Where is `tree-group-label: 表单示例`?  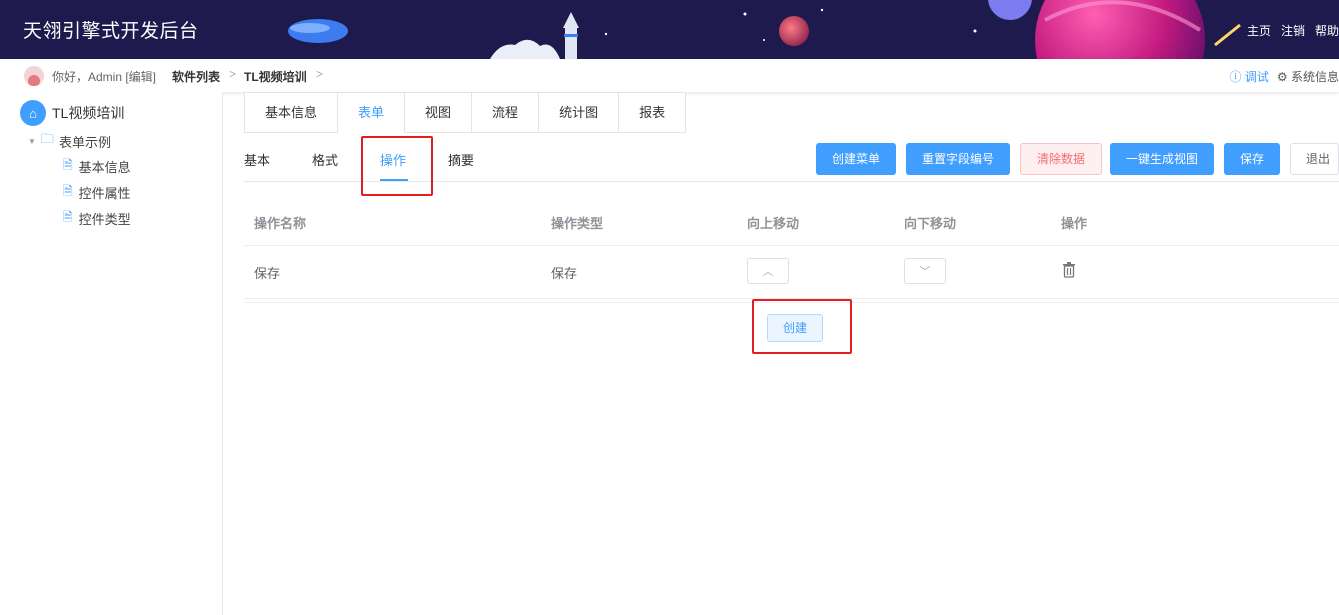 tree-group-label: 表单示例 is located at coordinates (84, 142).